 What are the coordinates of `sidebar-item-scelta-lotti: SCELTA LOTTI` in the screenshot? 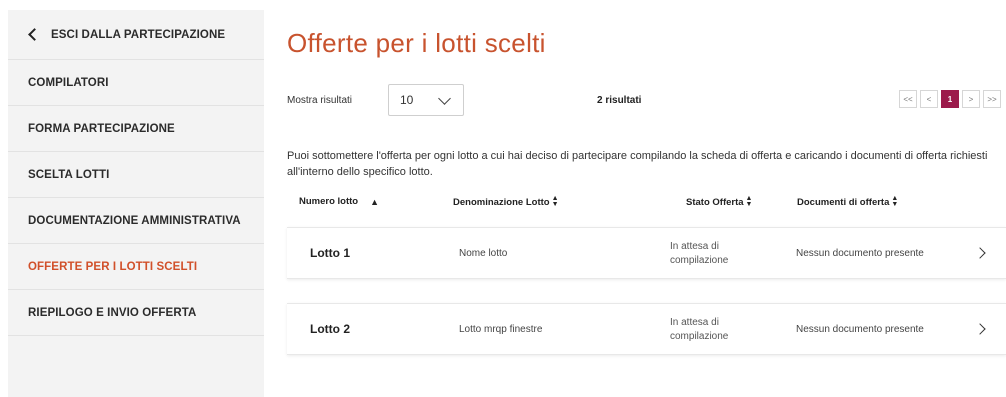 It's located at (136, 175).